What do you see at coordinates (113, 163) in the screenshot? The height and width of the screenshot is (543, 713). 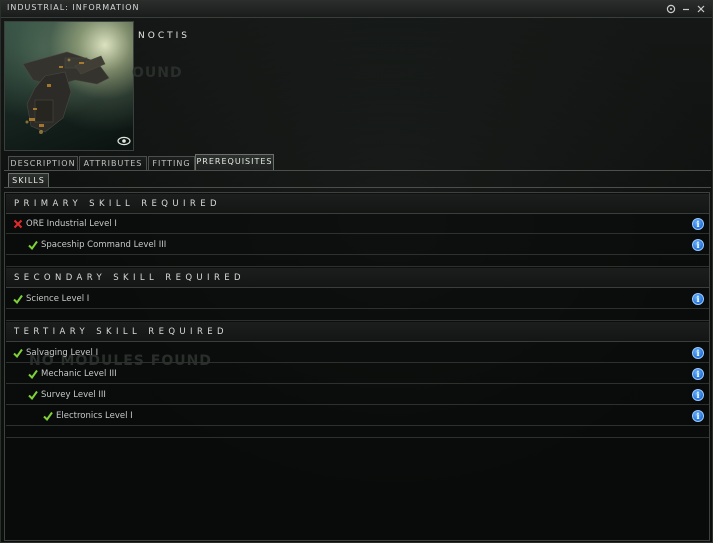 I see `tab-attributes: ATTRIBUTES` at bounding box center [113, 163].